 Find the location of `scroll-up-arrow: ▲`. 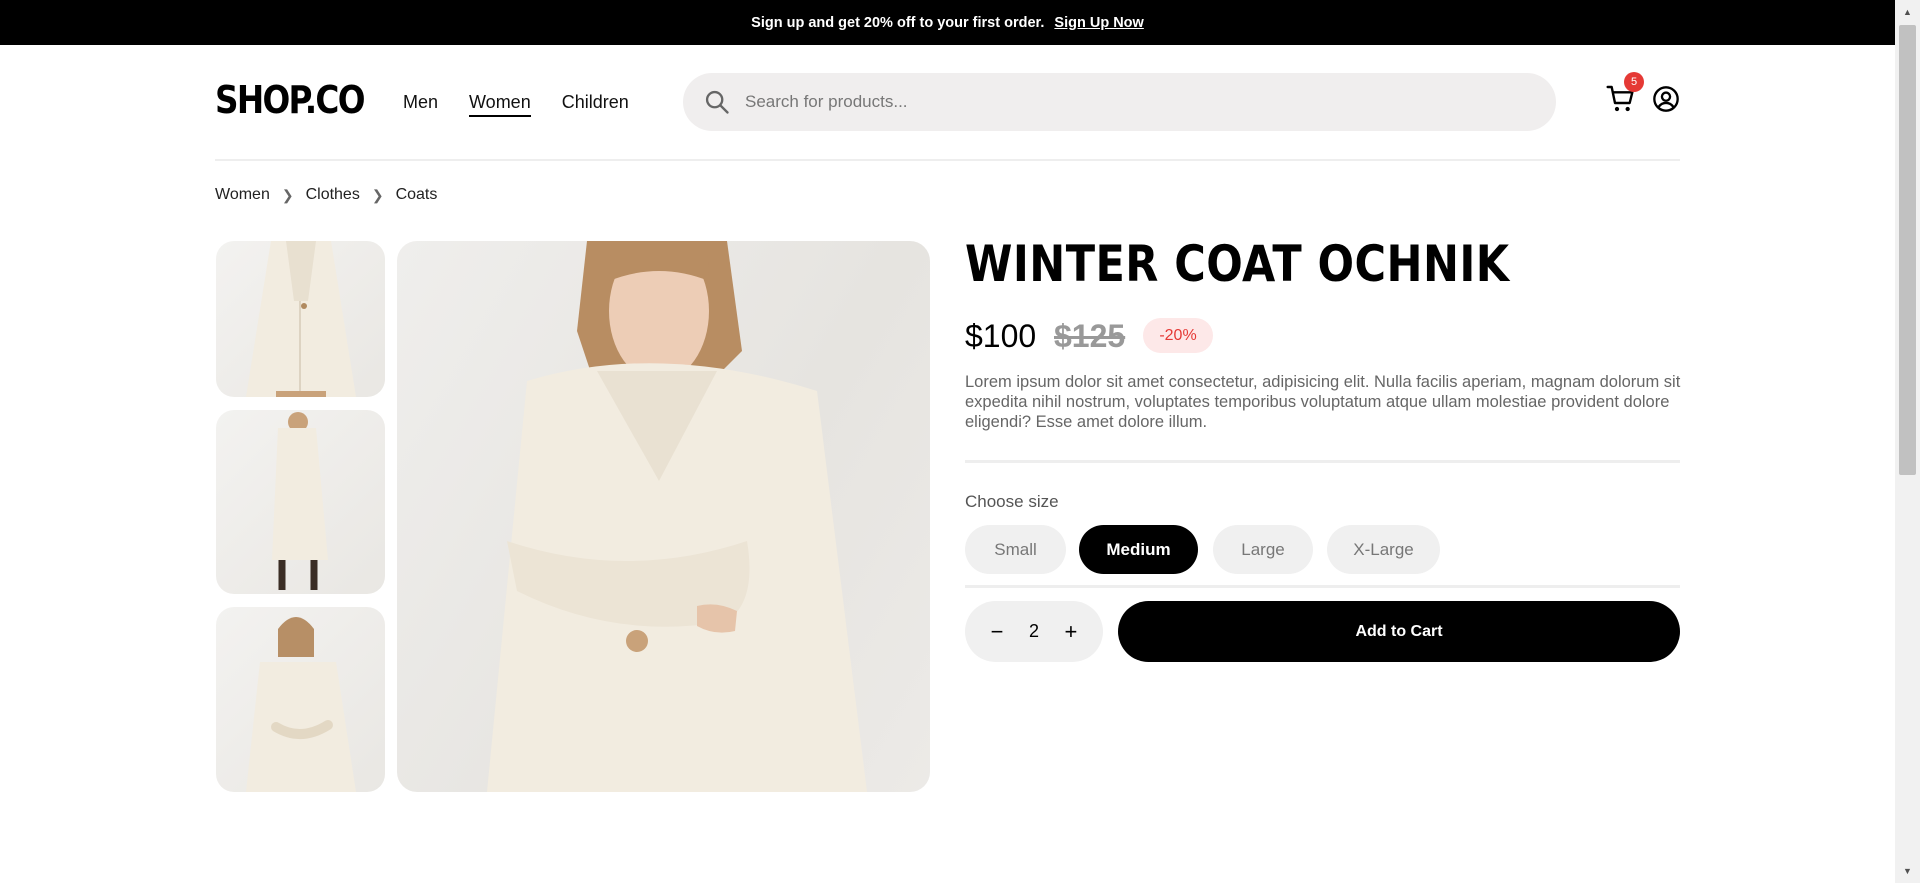

scroll-up-arrow: ▲ is located at coordinates (1907, 12).